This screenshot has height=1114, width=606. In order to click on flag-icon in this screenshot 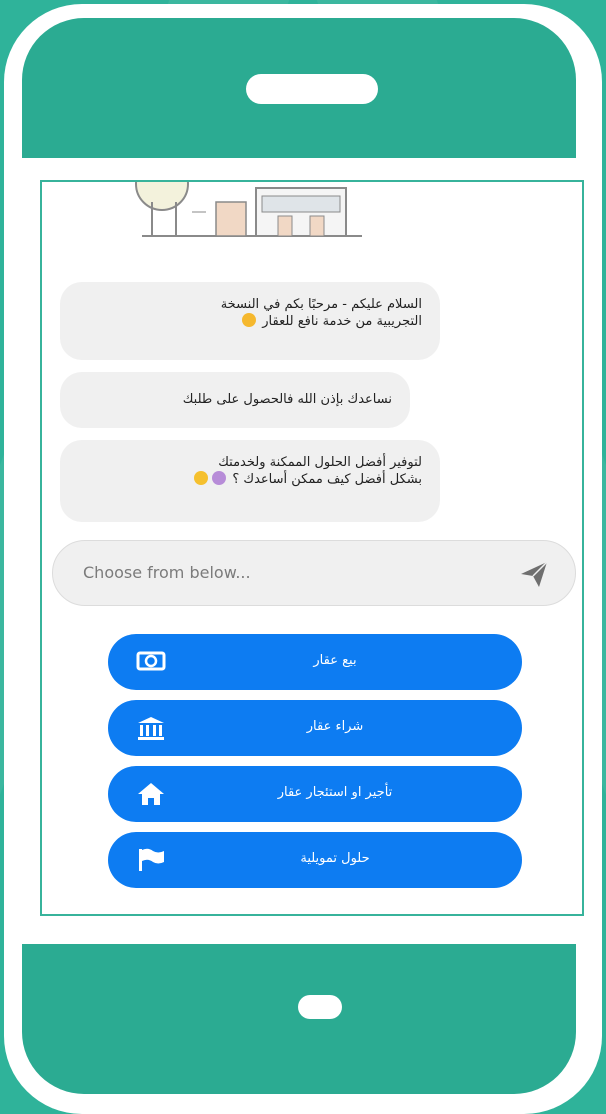, I will do `click(151, 859)`.